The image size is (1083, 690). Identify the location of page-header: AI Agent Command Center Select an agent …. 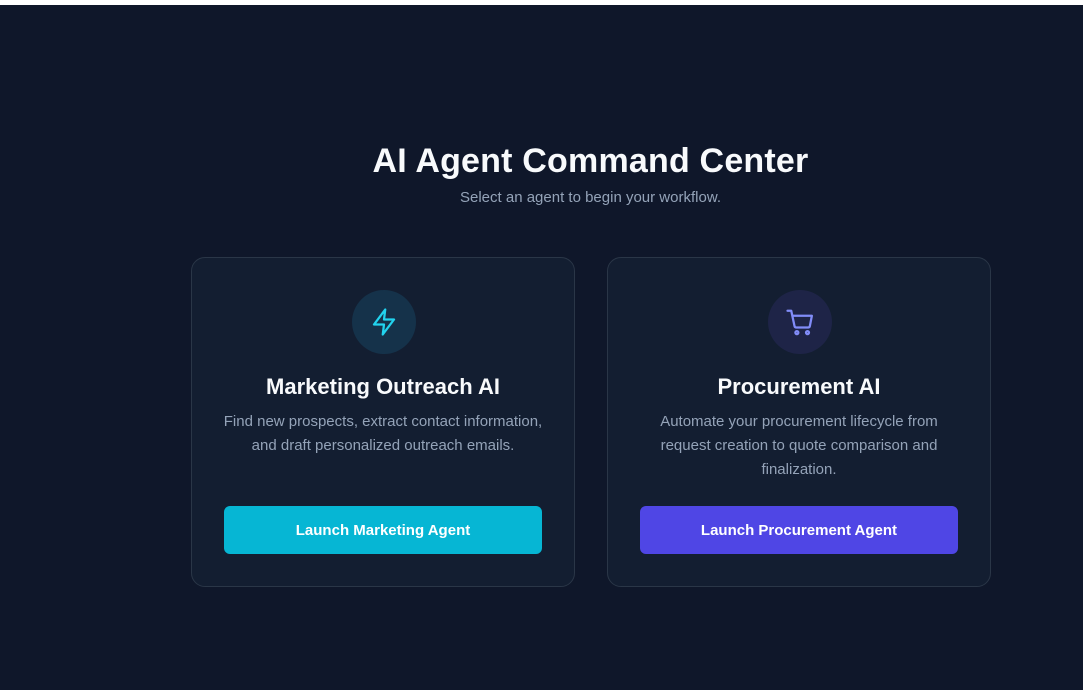
(541, 173).